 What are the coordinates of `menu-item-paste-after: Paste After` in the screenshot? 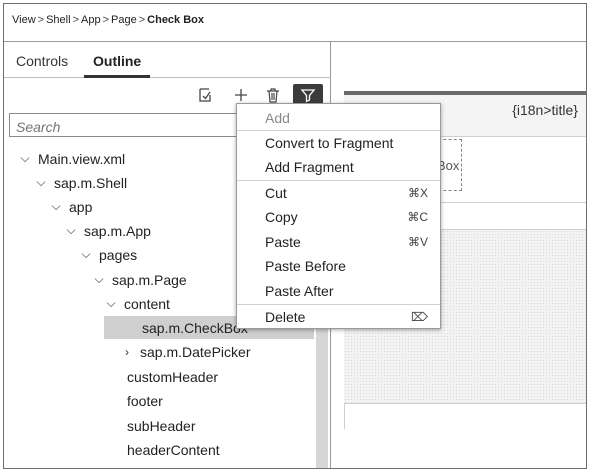 It's located at (338, 290).